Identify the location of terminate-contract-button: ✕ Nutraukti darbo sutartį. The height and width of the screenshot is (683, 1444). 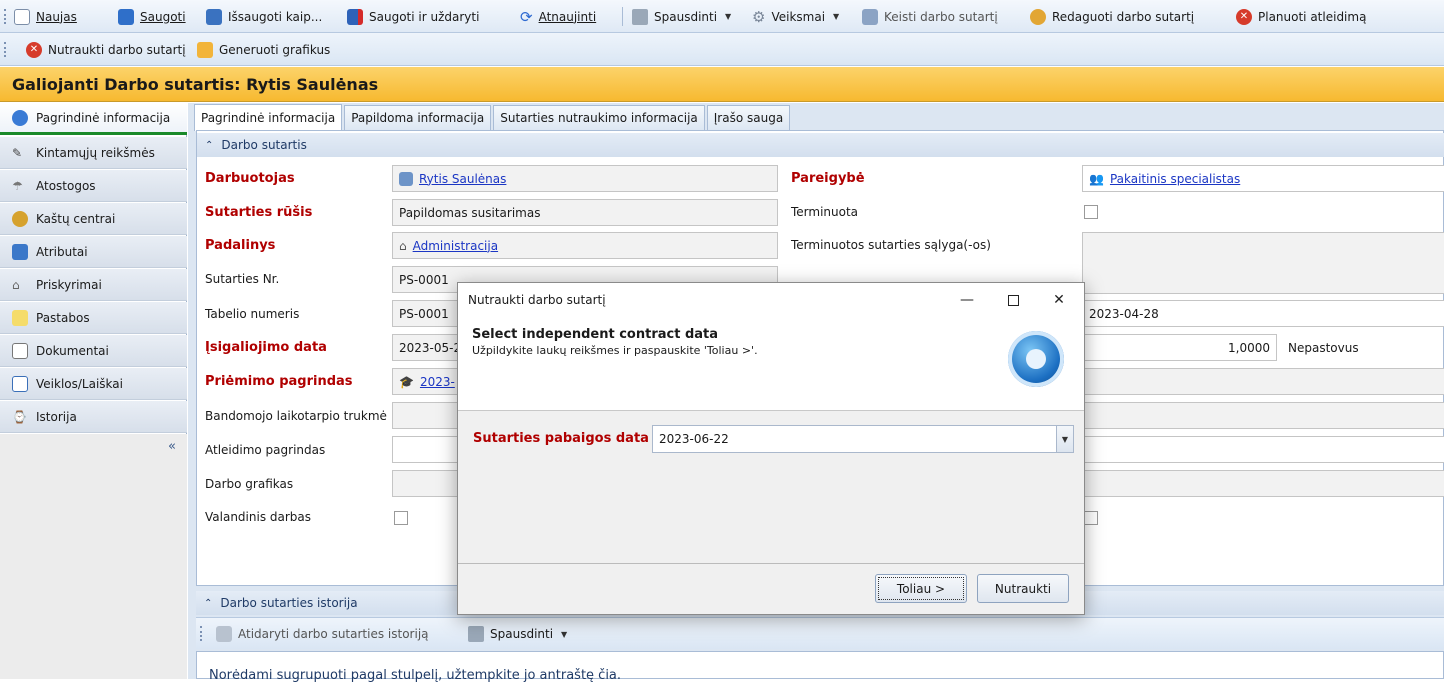
(106, 49).